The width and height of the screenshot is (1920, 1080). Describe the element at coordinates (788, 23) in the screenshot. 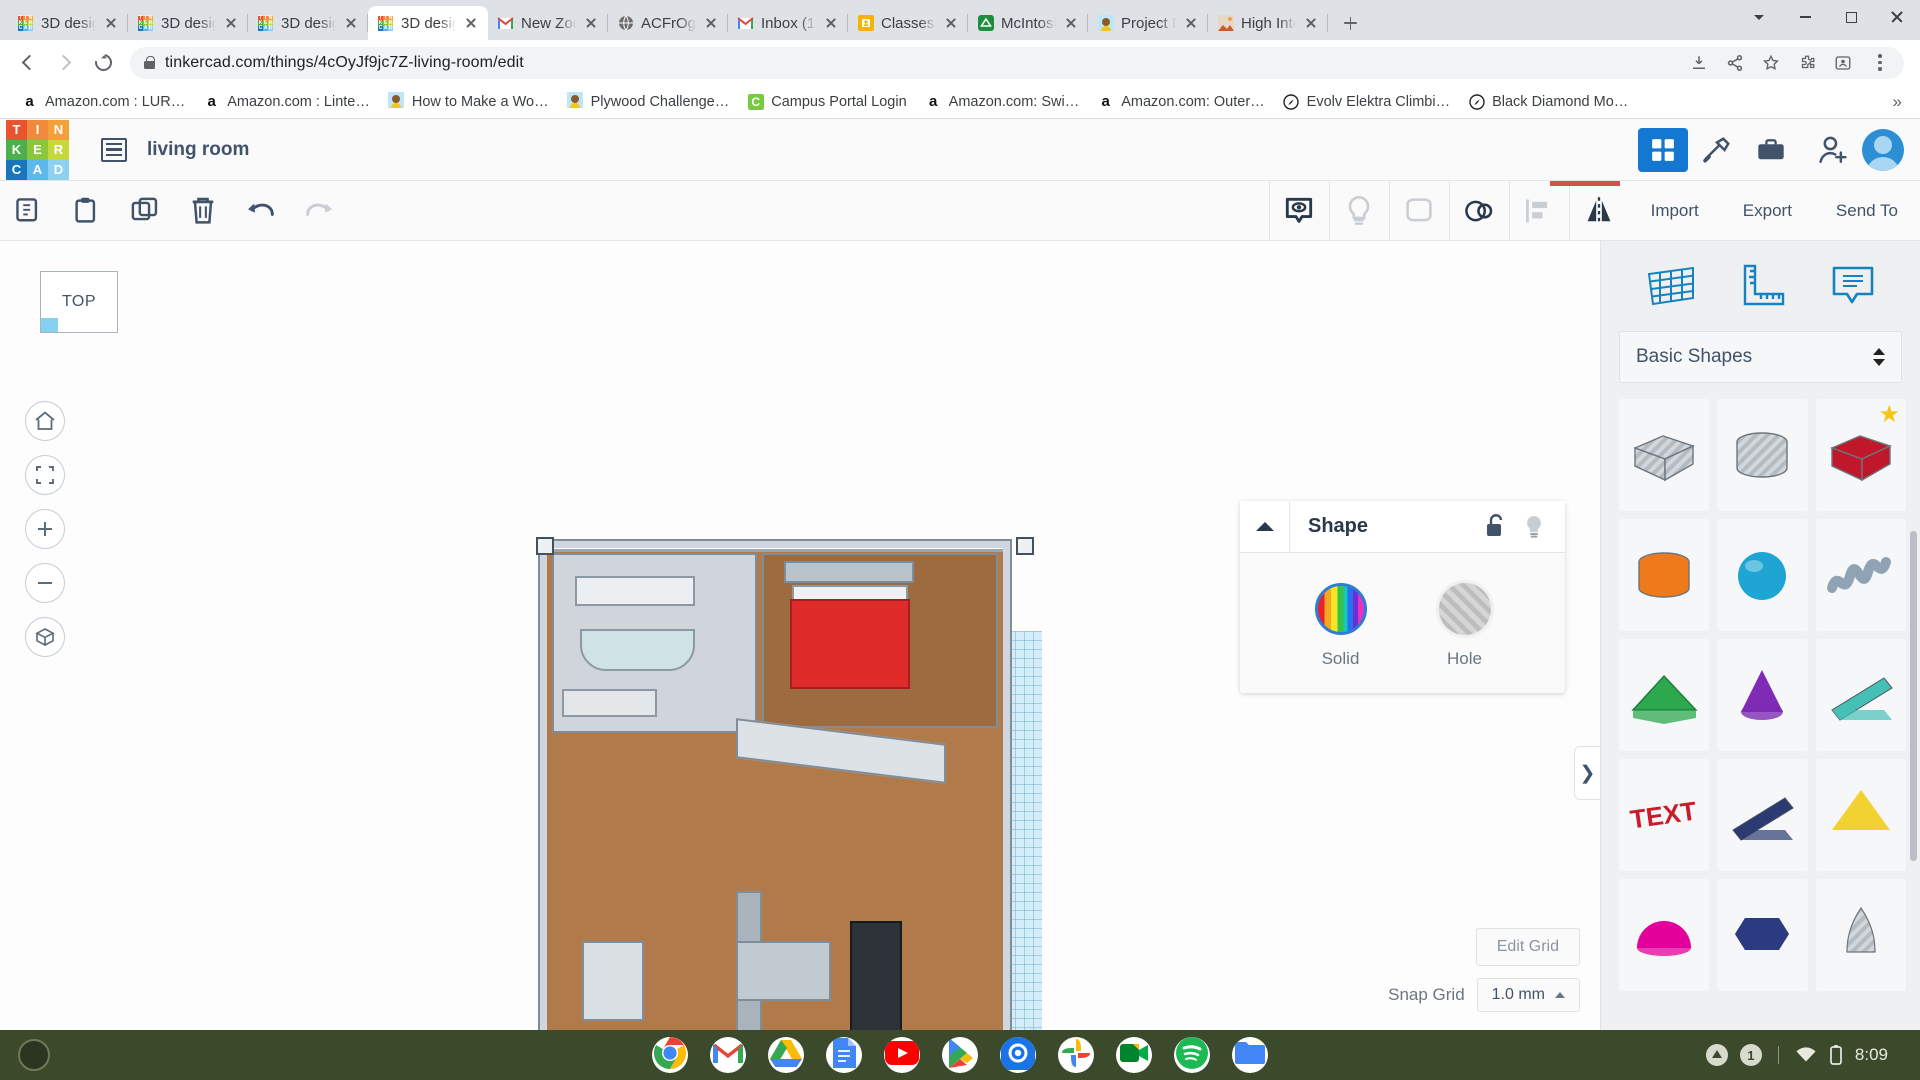

I see `browser-tab: Inbox (125` at that location.